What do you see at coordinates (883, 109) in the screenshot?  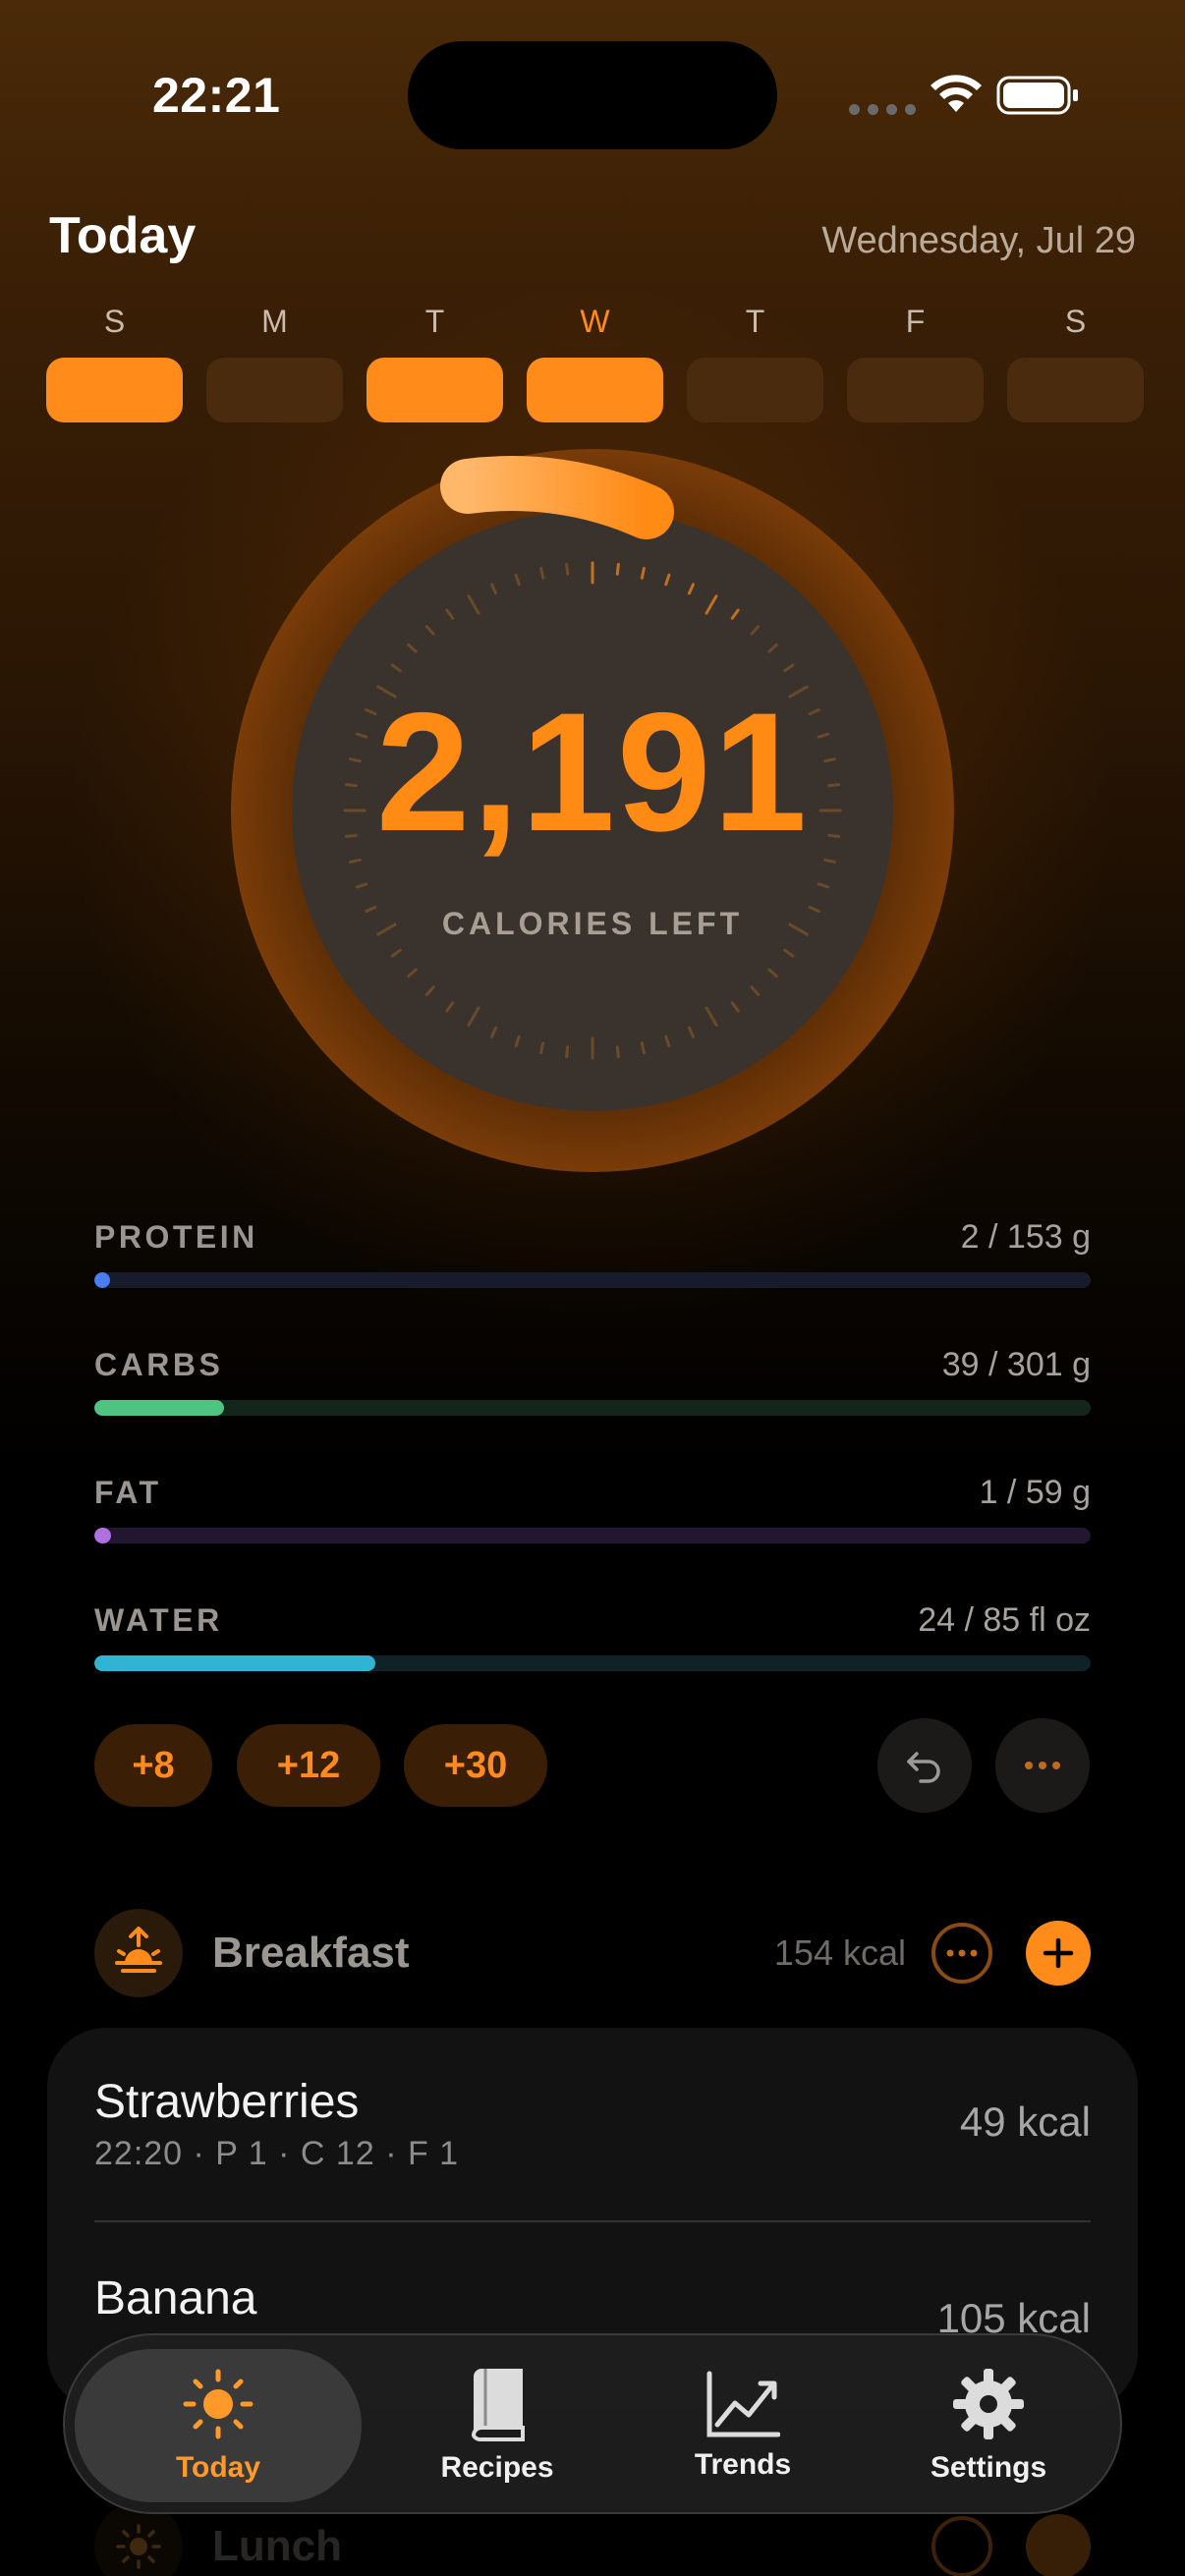 I see `cellular-signal-icon` at bounding box center [883, 109].